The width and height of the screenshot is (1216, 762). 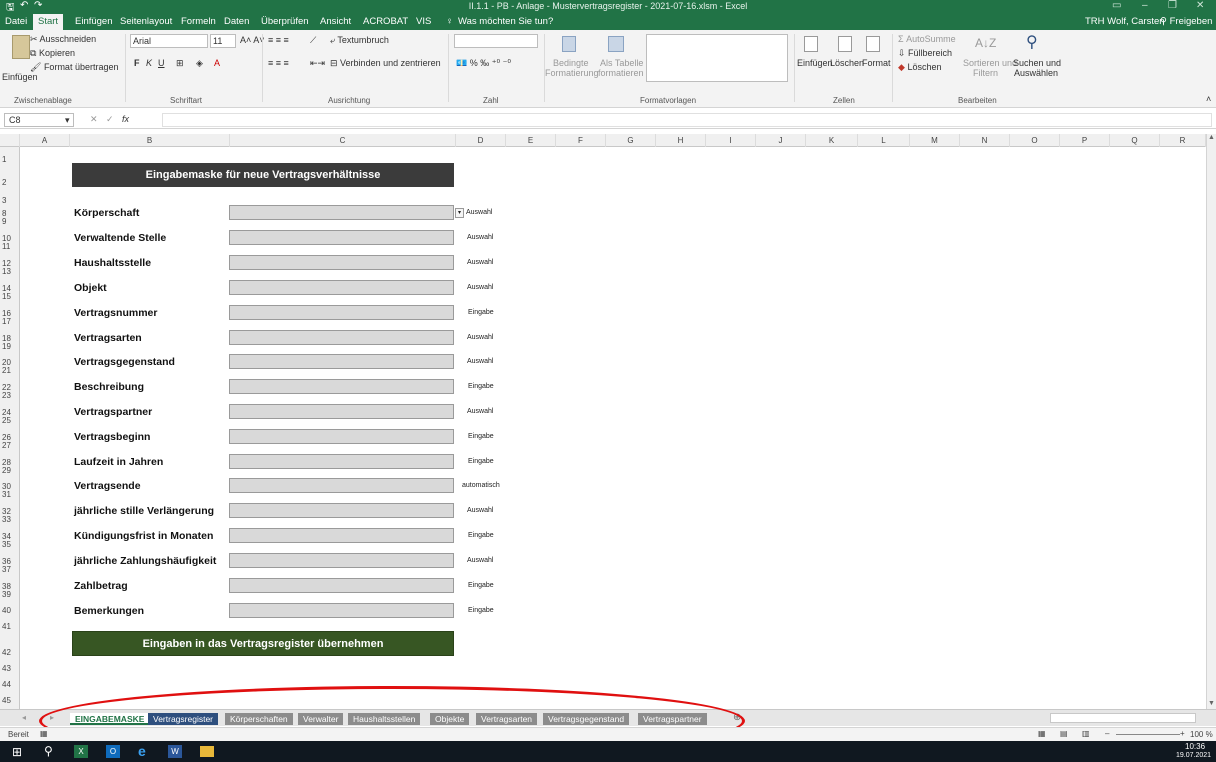 I want to click on clock-date: 19.07.2021, so click(x=1193, y=755).